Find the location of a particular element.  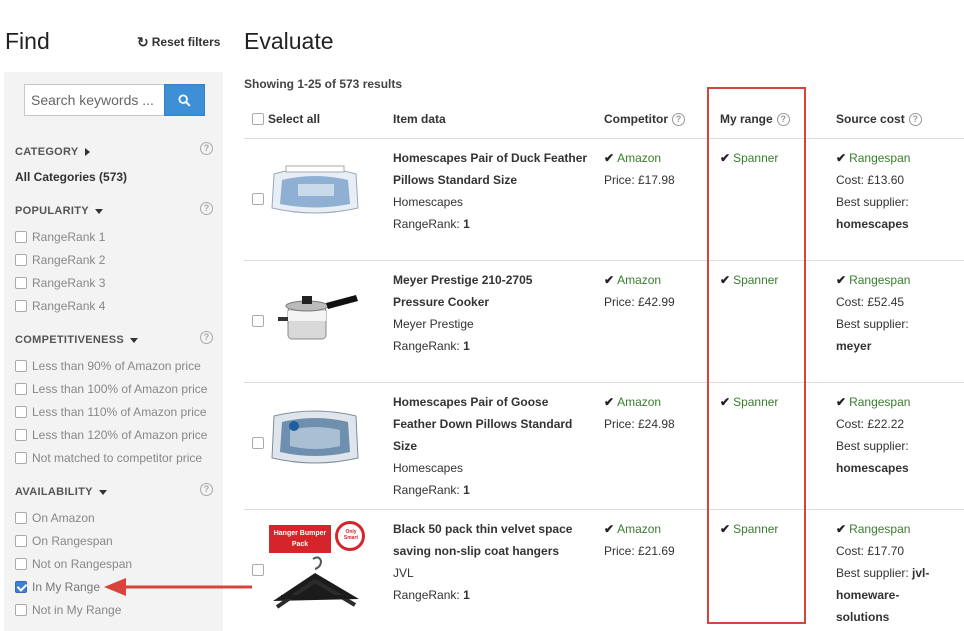

competitiveness-help-icon: ? is located at coordinates (206, 337).